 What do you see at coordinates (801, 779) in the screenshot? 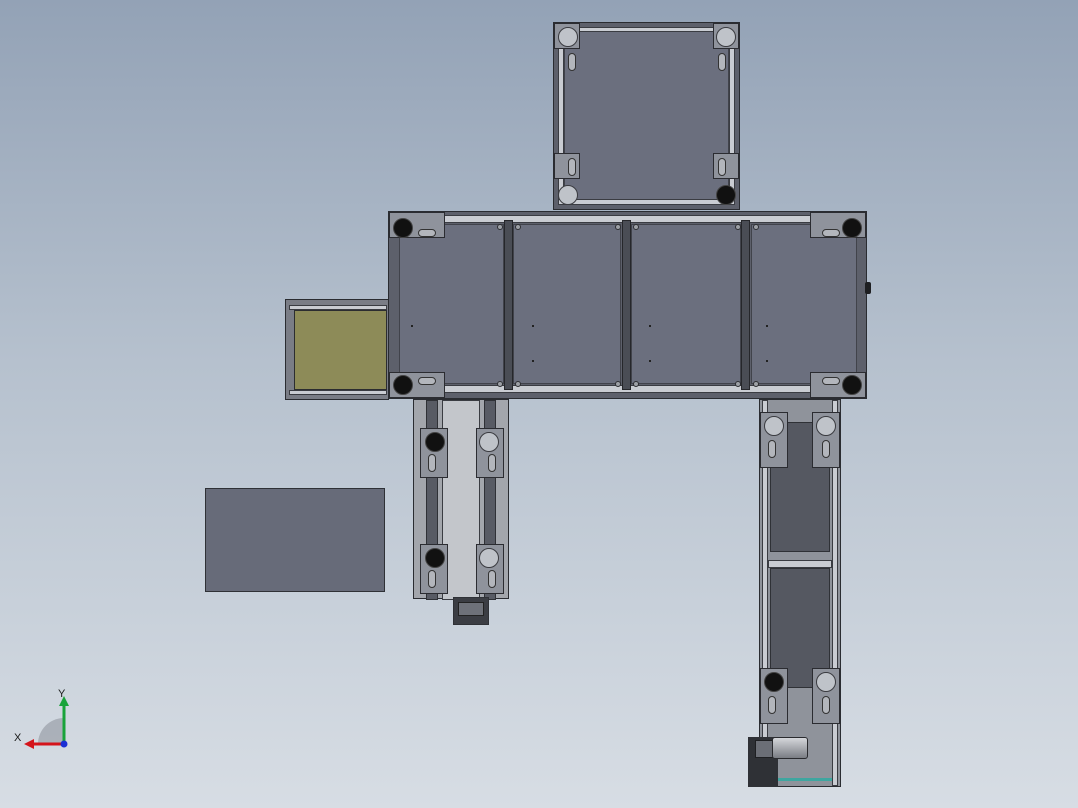
I see `lower-right-module-belt-edge` at bounding box center [801, 779].